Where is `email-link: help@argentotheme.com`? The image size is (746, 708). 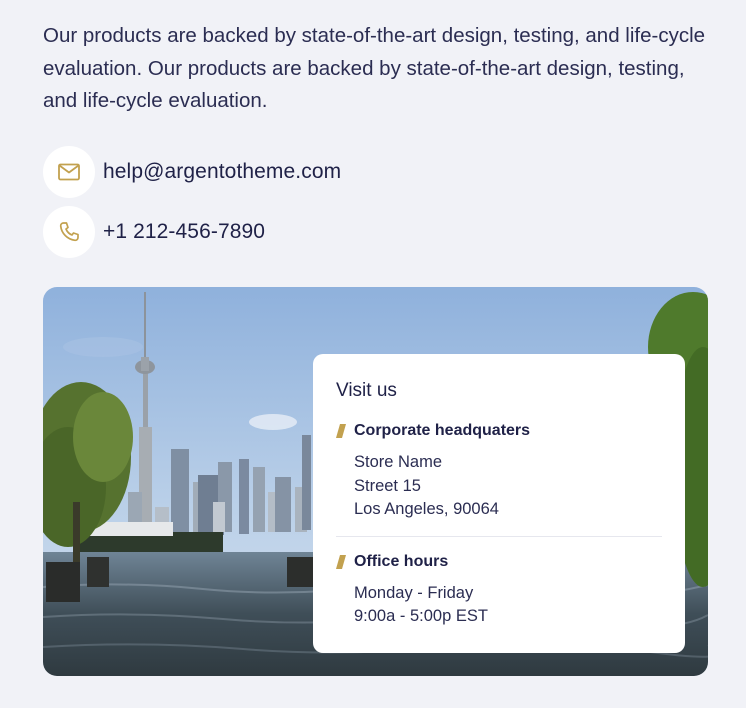 email-link: help@argentotheme.com is located at coordinates (222, 172).